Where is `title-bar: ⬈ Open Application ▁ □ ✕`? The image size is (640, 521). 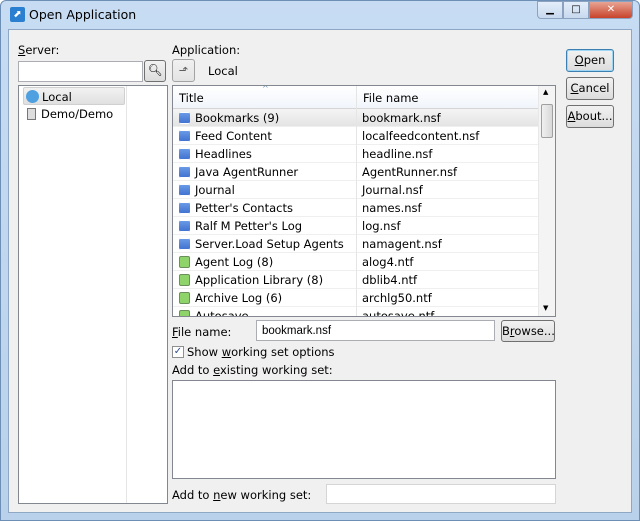
title-bar: ⬈ Open Application ▁ □ ✕ is located at coordinates (320, 15).